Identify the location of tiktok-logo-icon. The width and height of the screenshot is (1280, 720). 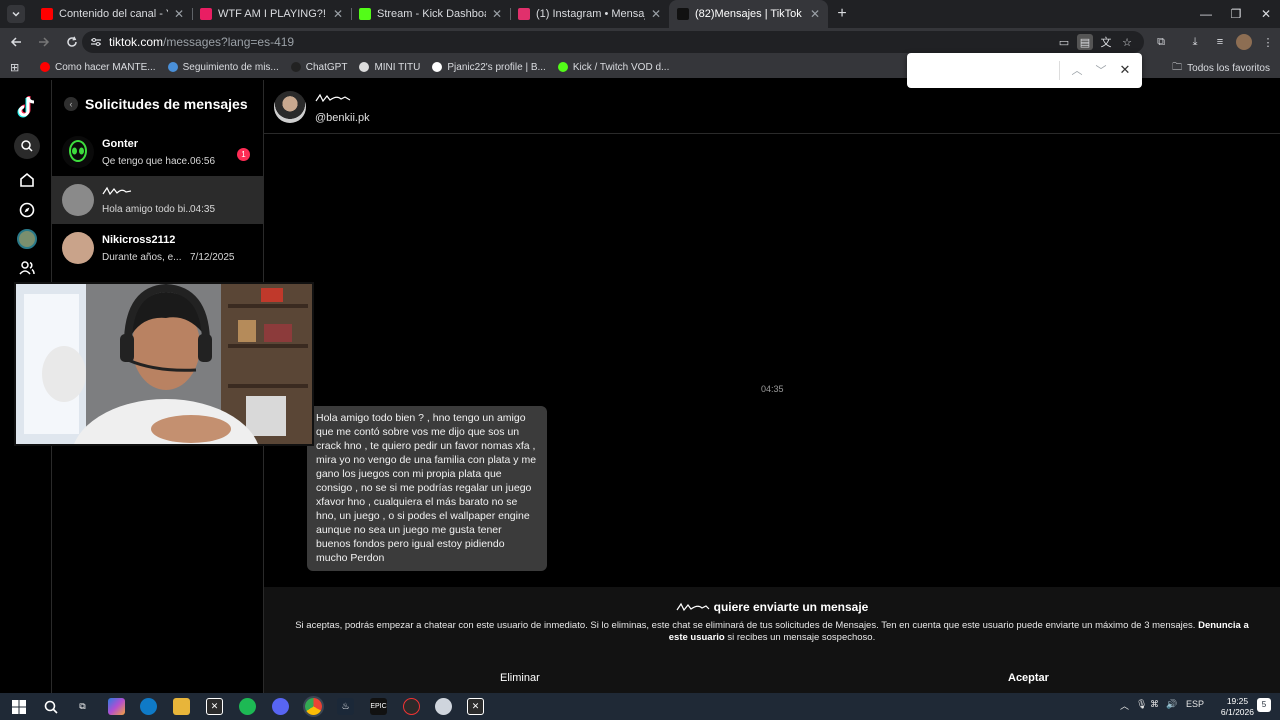
(27, 107).